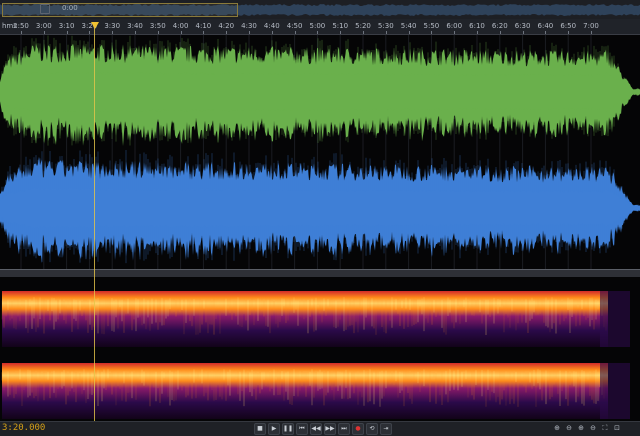 The width and height of the screenshot is (640, 436). What do you see at coordinates (431, 26) in the screenshot?
I see `ruler-tick-label: 5:50` at bounding box center [431, 26].